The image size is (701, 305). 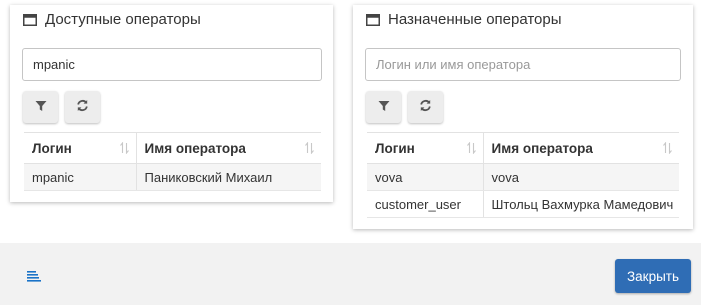 I want to click on table-row: mpanic Паниковский Михаил, so click(x=172, y=177).